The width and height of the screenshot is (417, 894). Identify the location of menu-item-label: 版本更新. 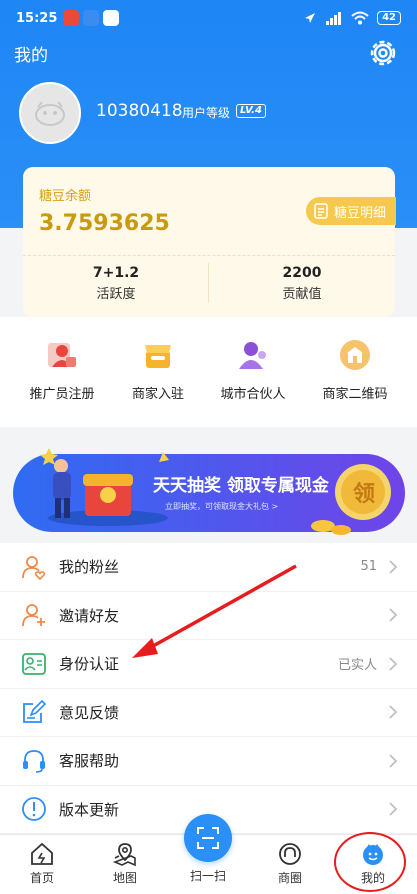
(89, 809).